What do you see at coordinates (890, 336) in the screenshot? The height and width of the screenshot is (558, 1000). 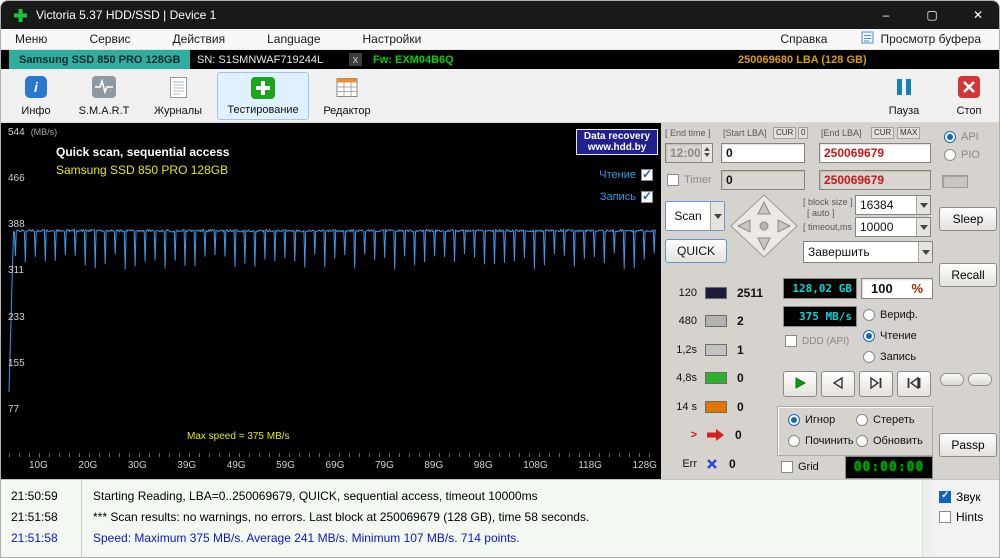 I see `mode-read-radio-row: Чтение` at bounding box center [890, 336].